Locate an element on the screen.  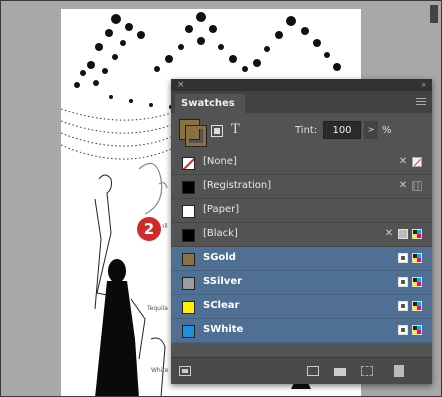
delete-icon is located at coordinates (399, 371).